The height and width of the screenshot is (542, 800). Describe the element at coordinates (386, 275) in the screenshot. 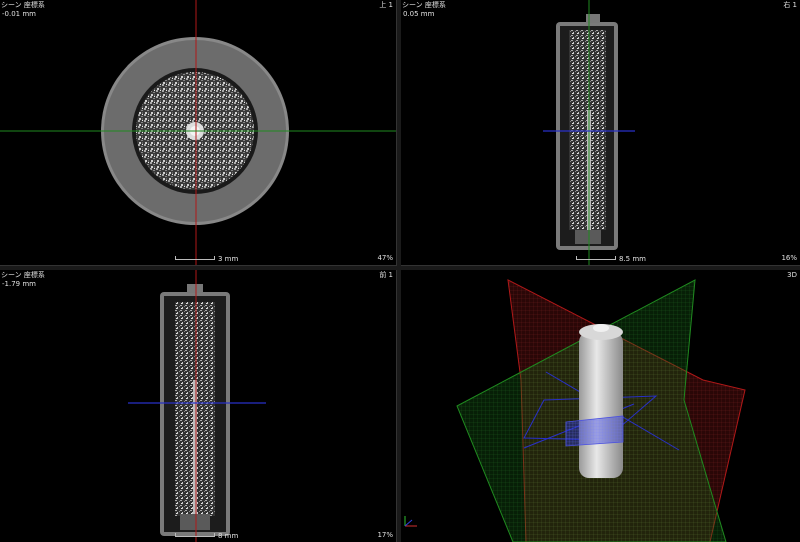

I see `view-name-label: 前 1` at that location.